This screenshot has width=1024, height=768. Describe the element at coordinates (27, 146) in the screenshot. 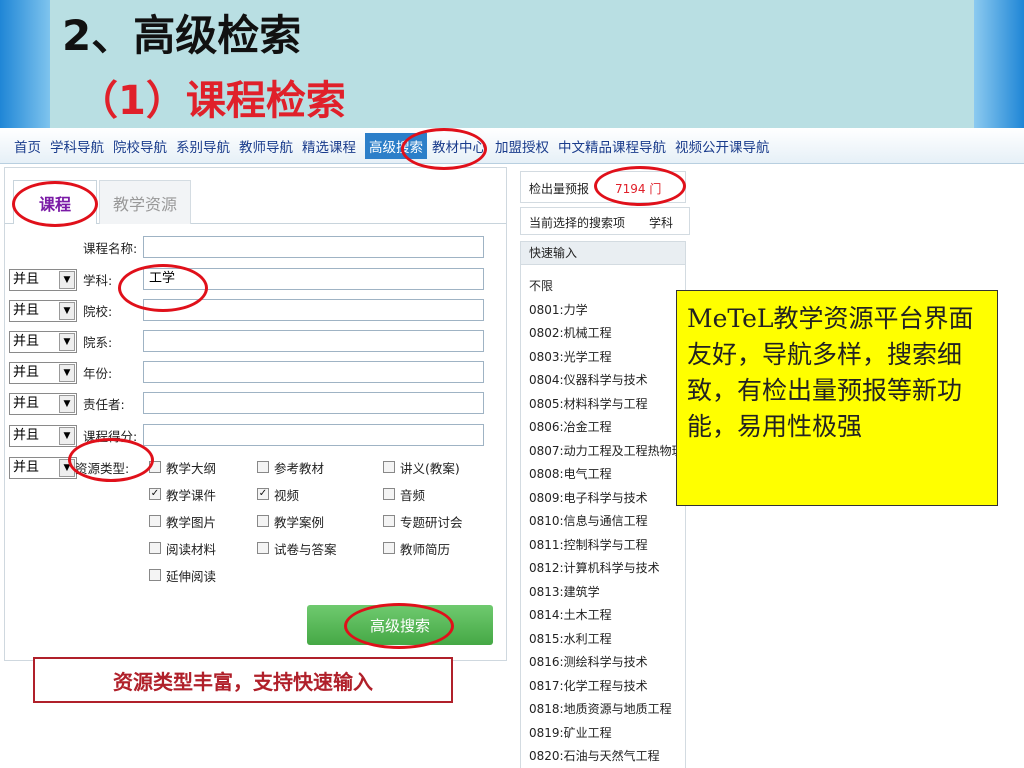

I see `nav-item: 首页` at that location.